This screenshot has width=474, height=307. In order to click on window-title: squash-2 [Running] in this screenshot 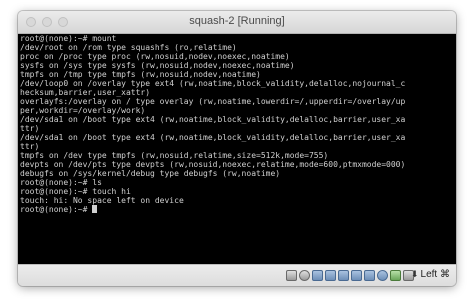, I will do `click(237, 21)`.